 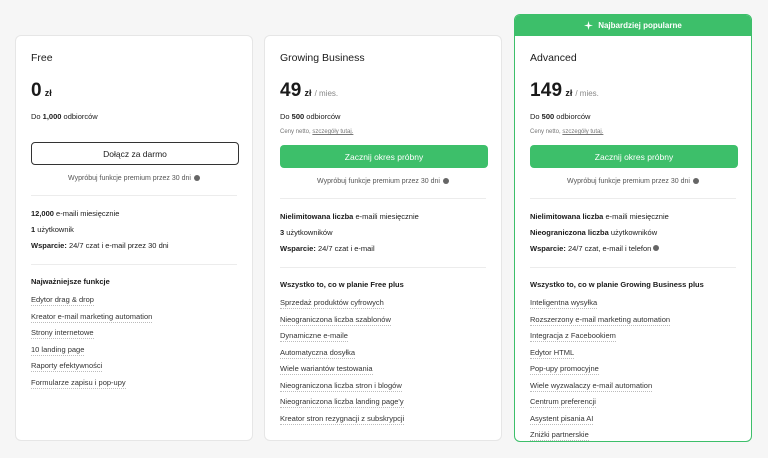 I want to click on feature-item: Centrum preferencji, so click(x=633, y=402).